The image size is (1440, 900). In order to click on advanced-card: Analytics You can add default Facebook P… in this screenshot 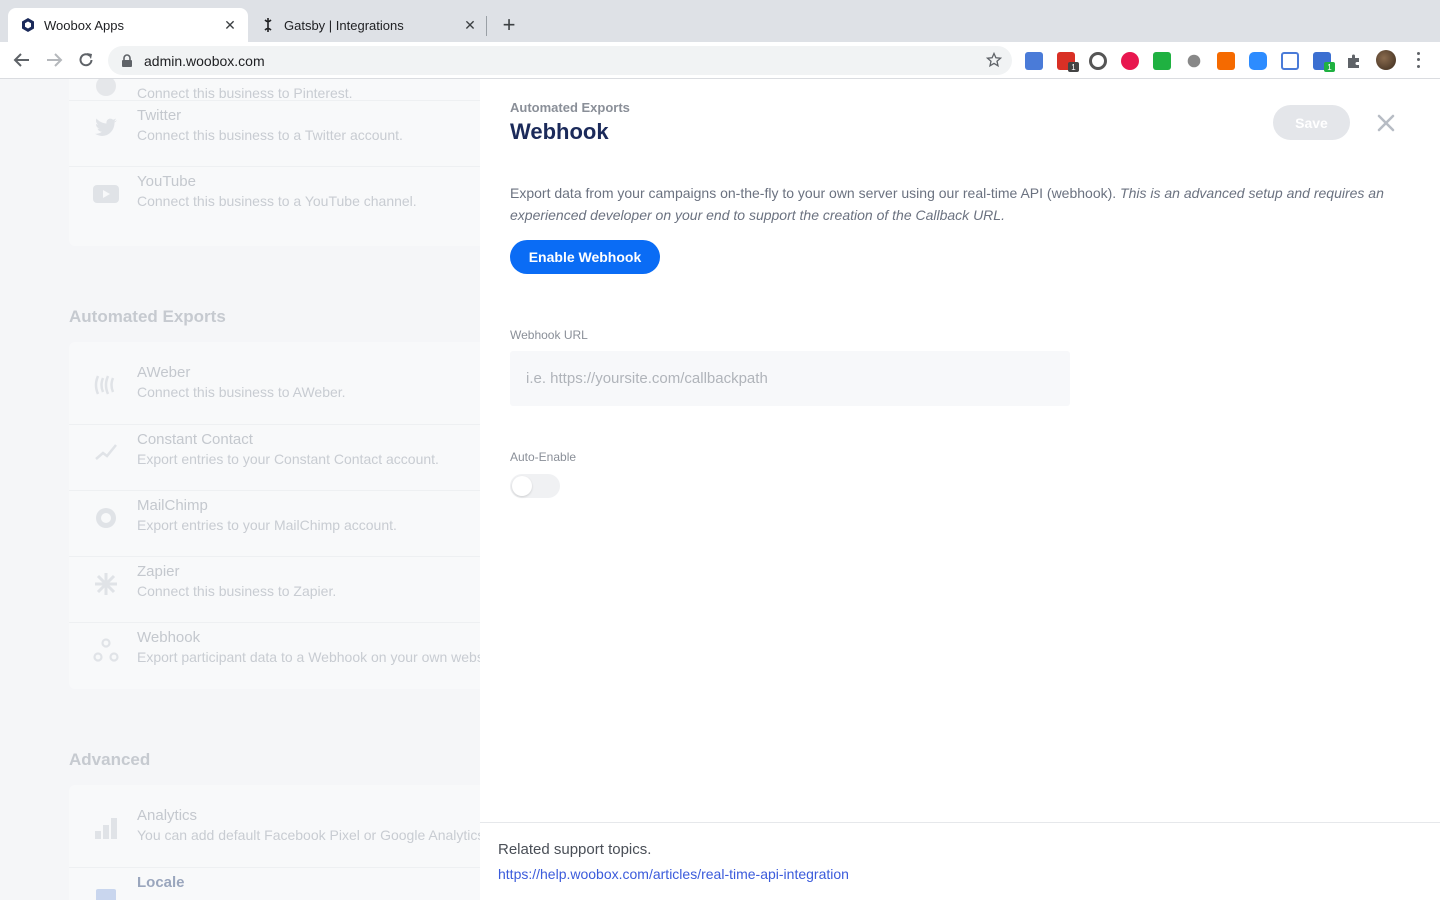, I will do `click(274, 842)`.